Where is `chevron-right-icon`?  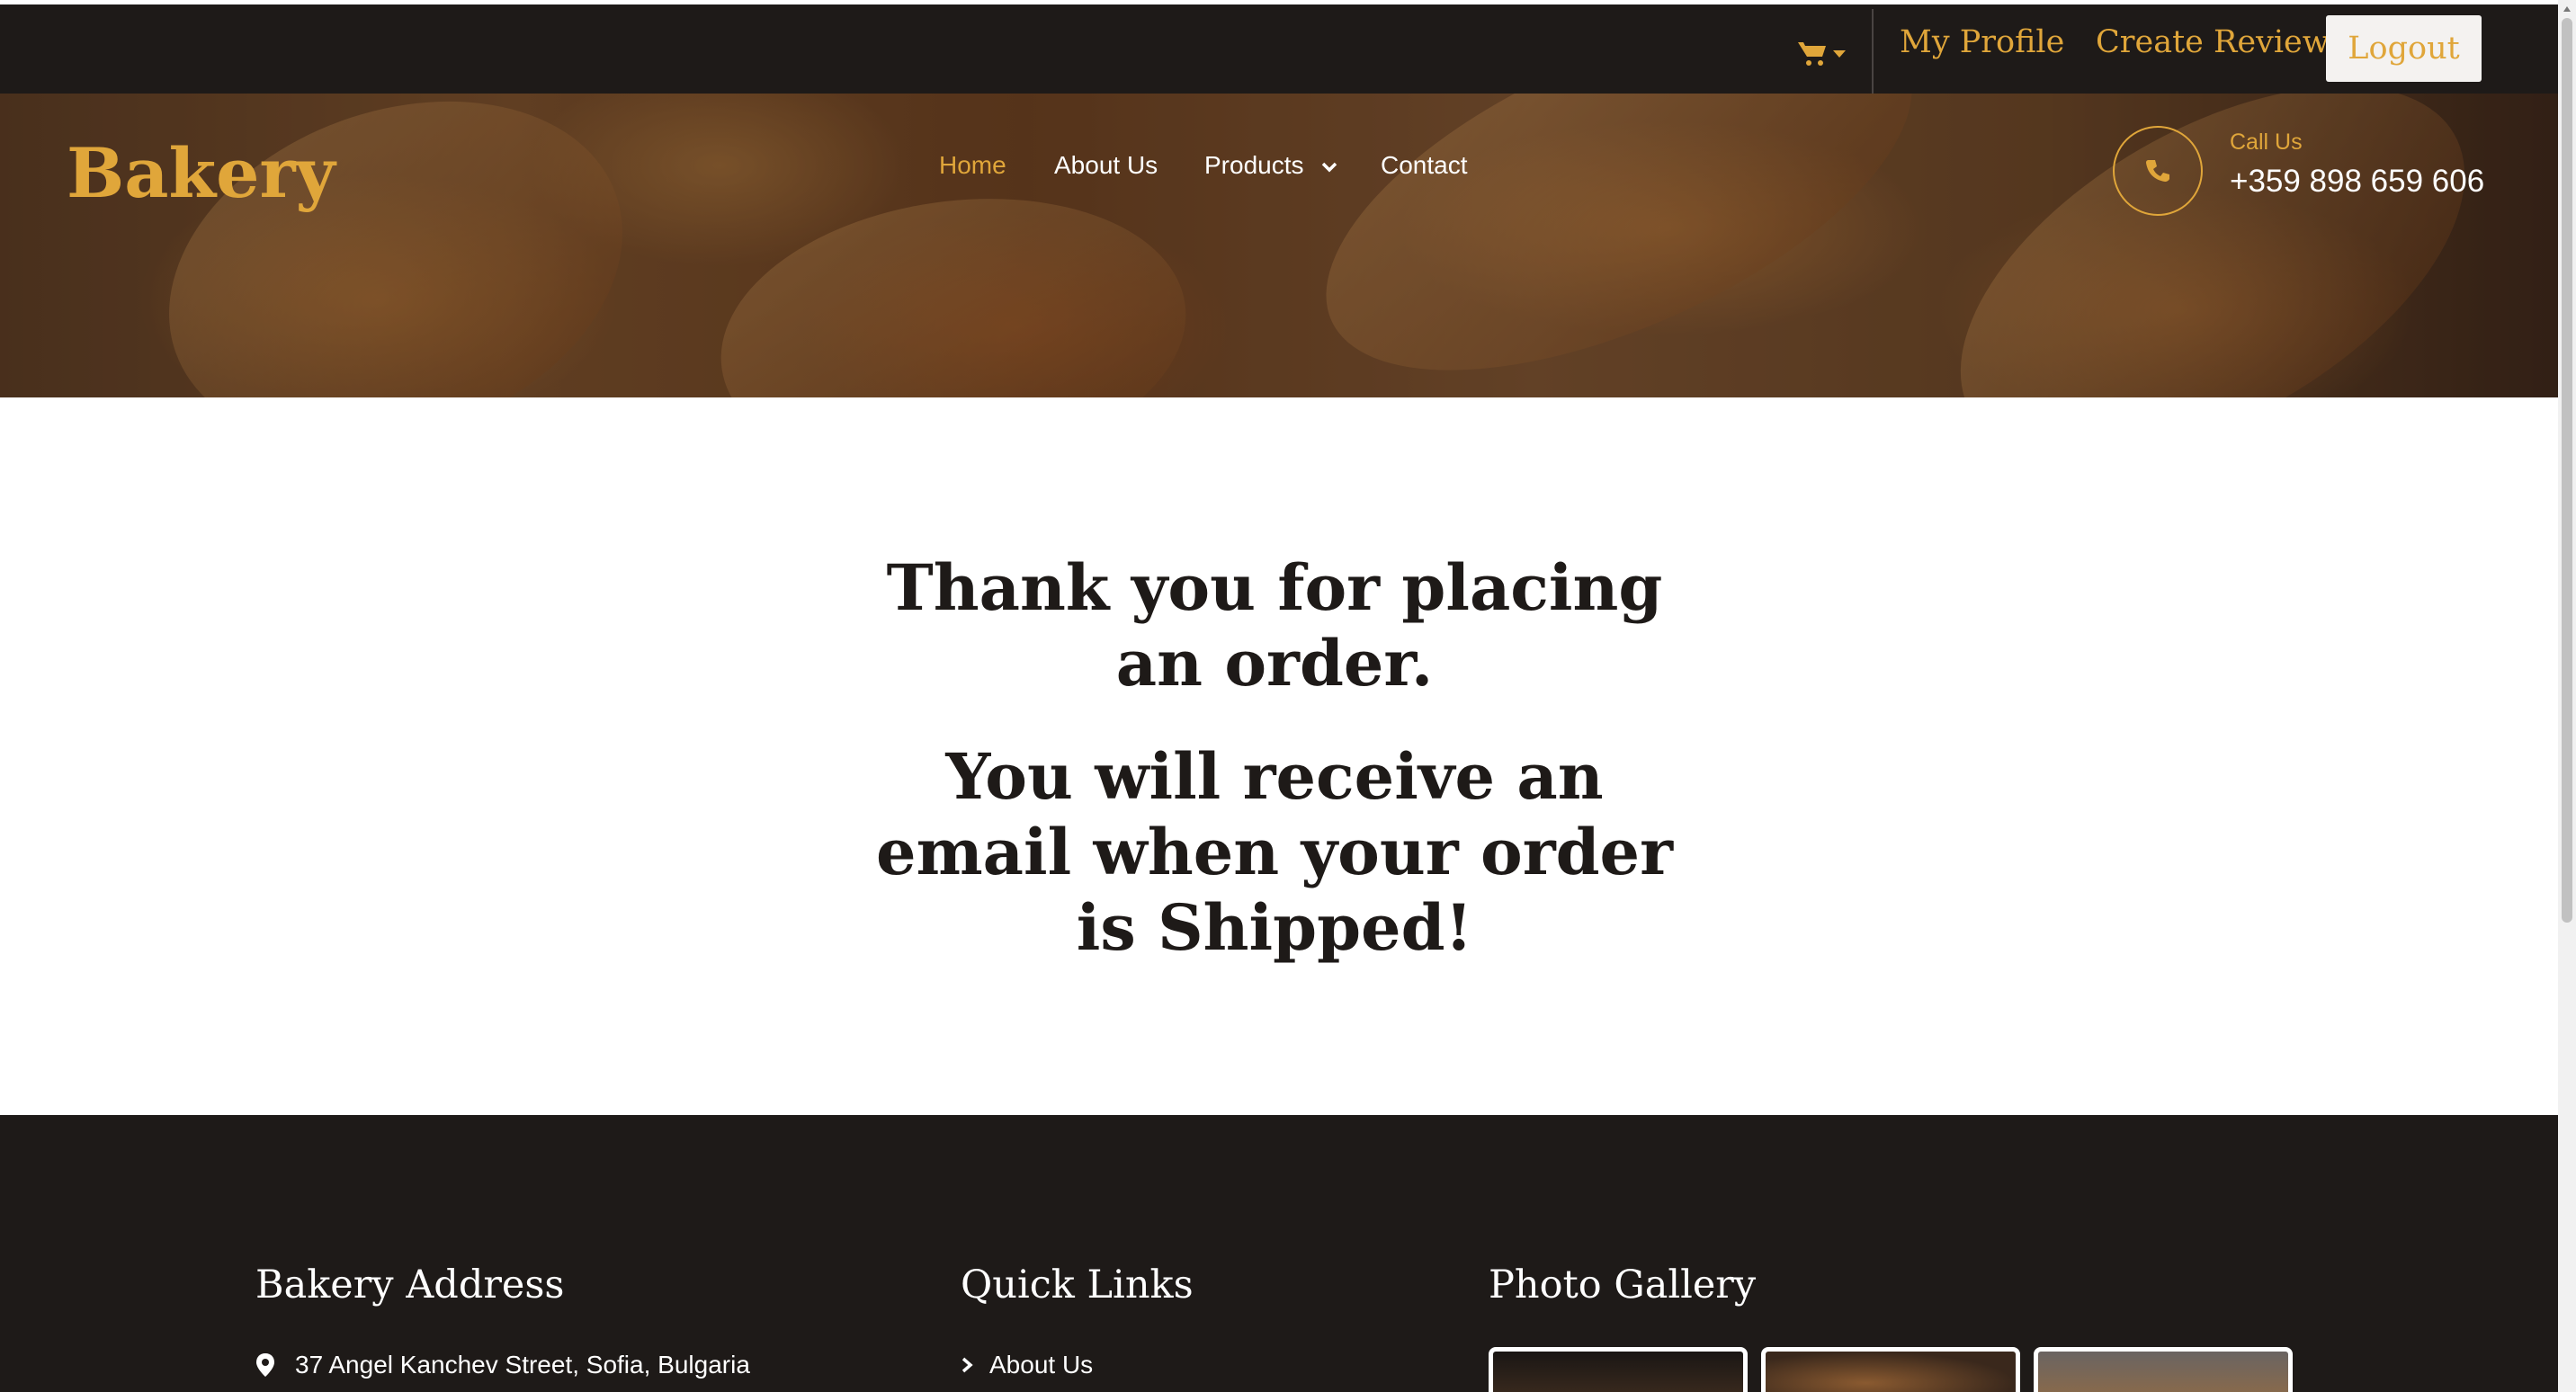
chevron-right-icon is located at coordinates (967, 1365).